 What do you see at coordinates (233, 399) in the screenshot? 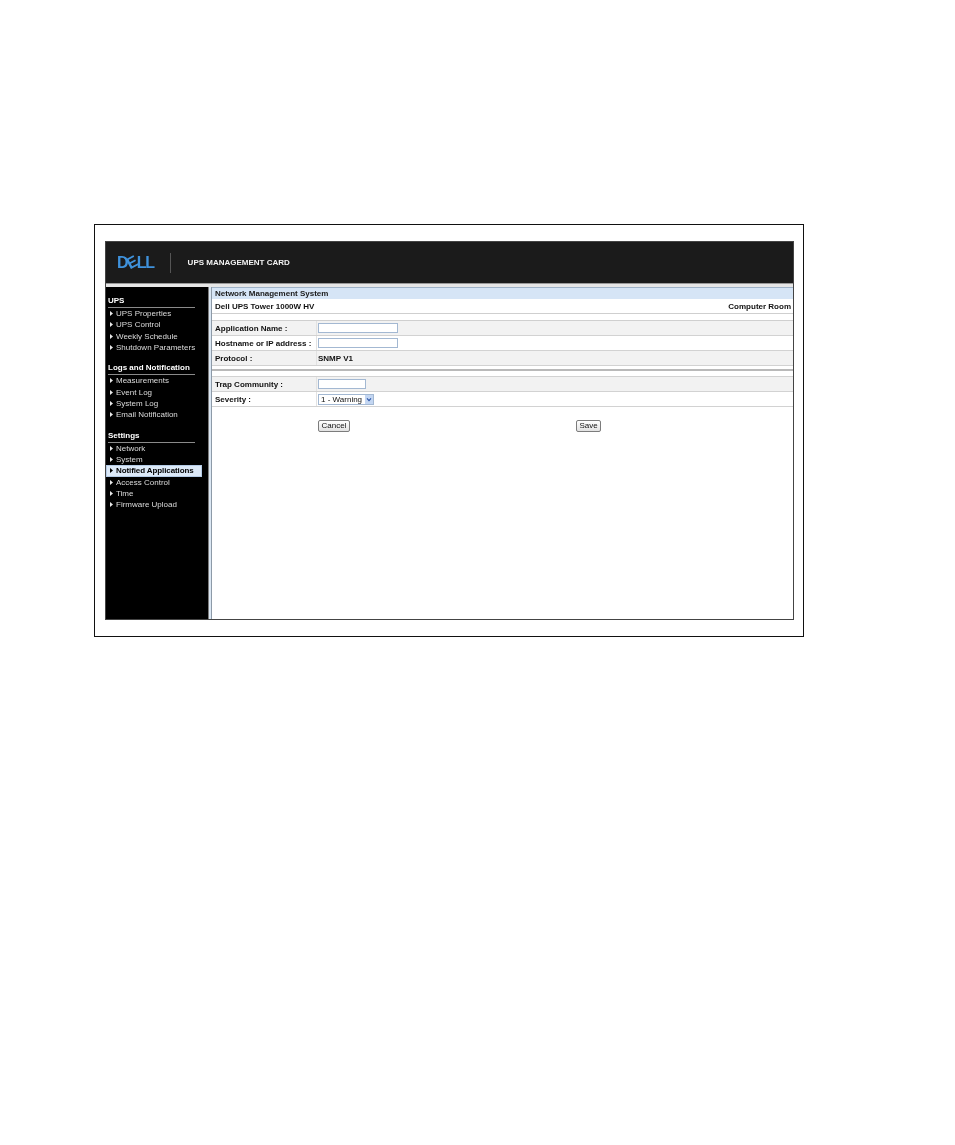
I see `field-label: Severity :` at bounding box center [233, 399].